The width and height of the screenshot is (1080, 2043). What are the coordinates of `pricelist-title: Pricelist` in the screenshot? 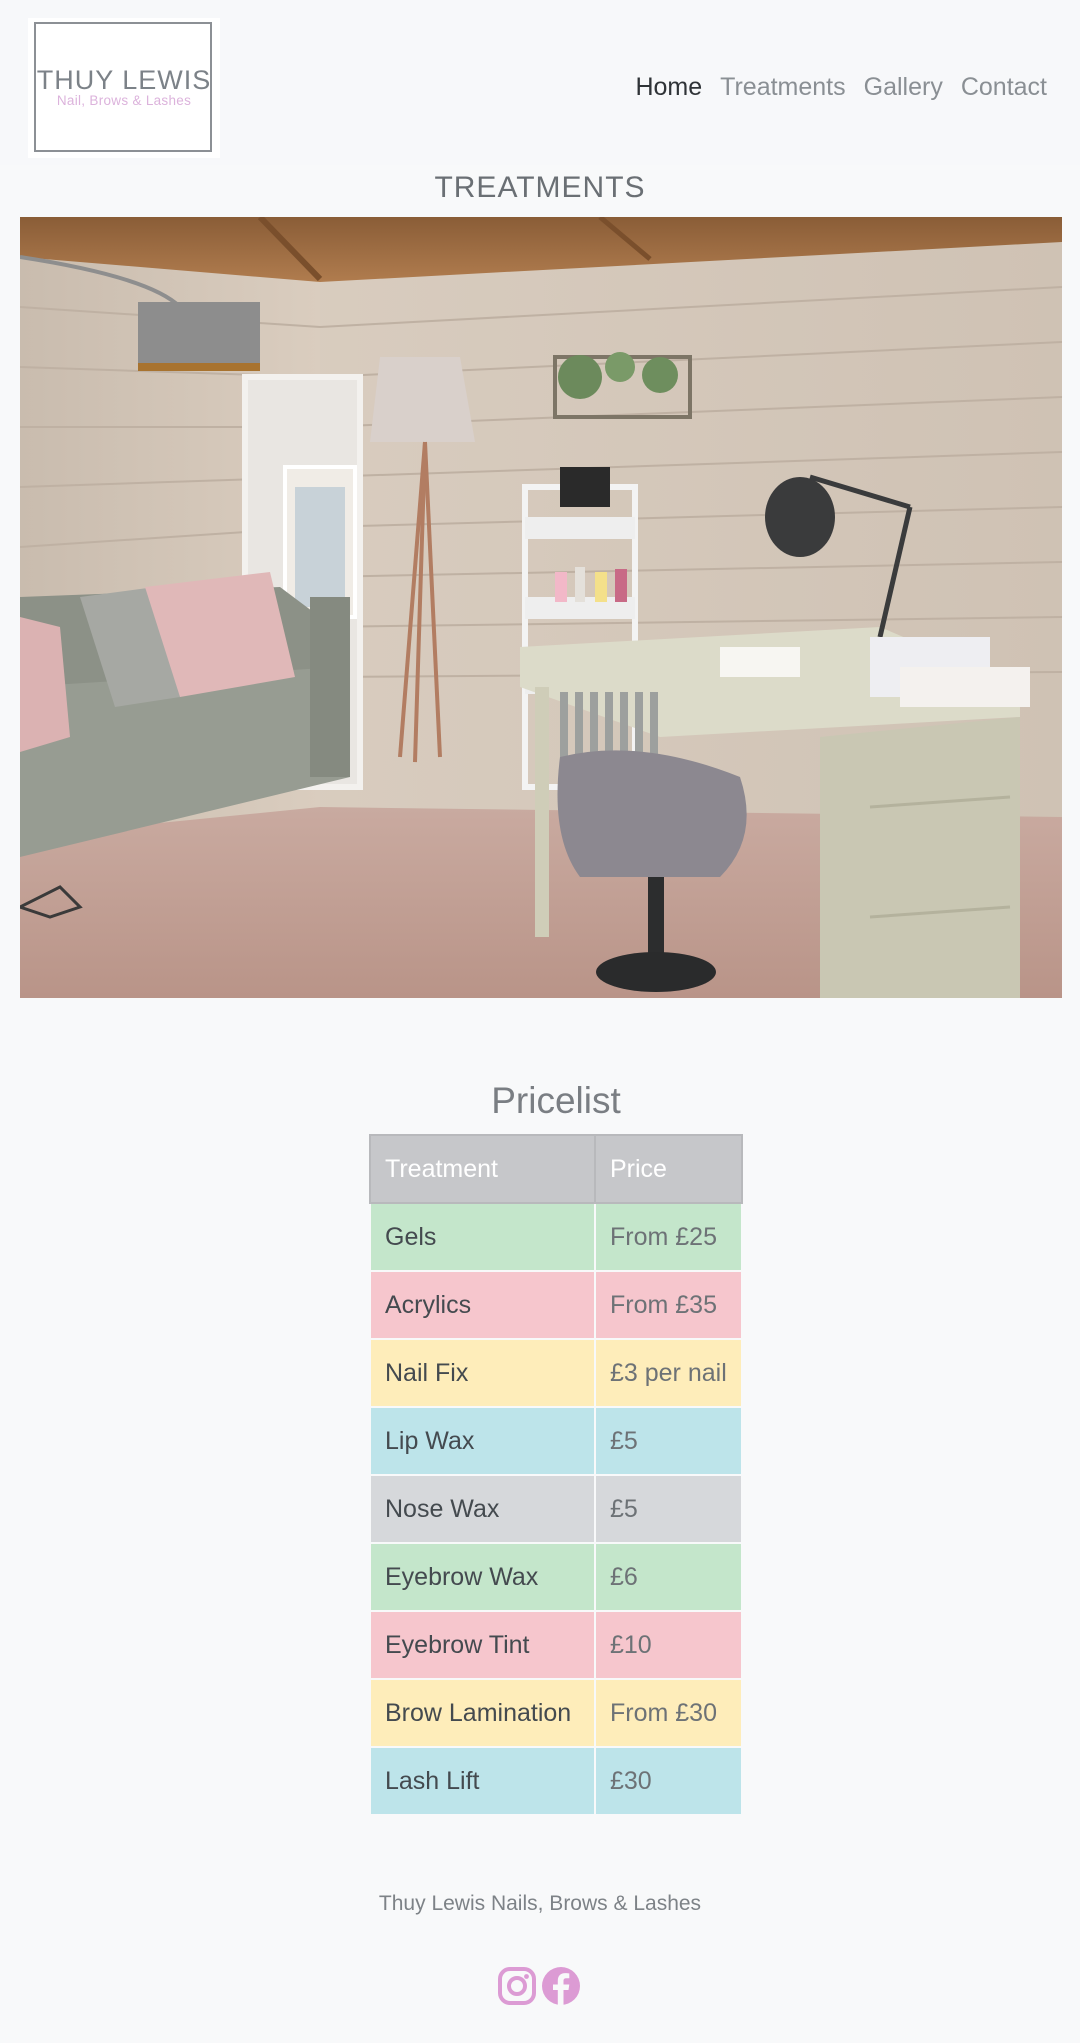 It's located at (556, 1100).